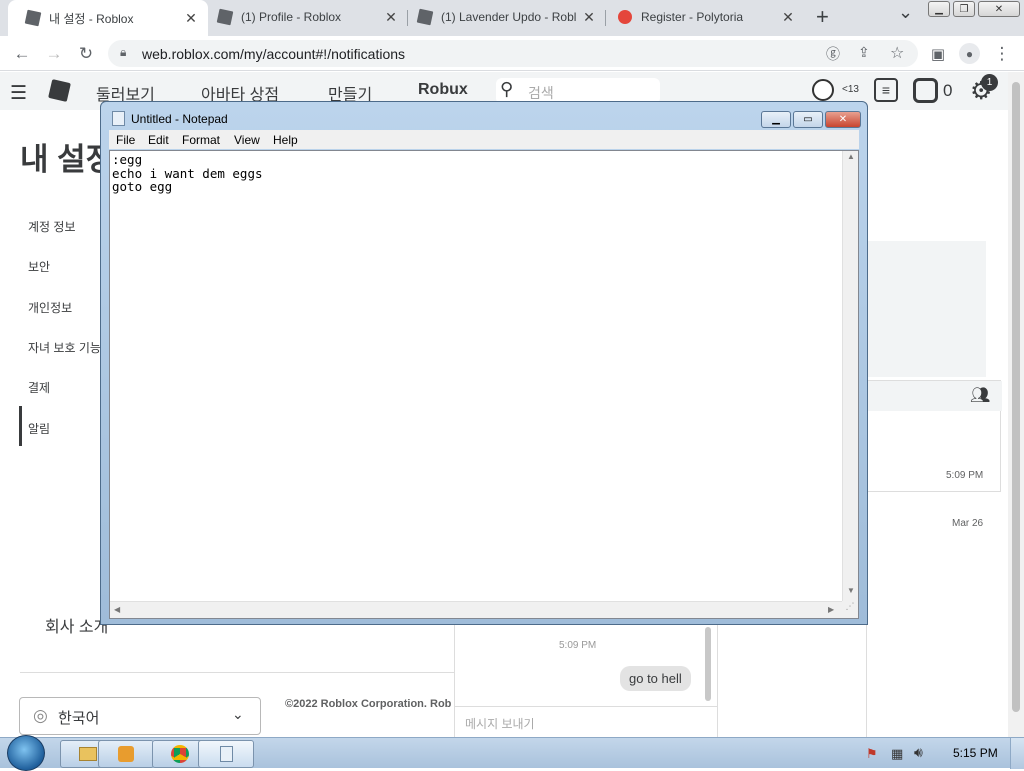 Image resolution: width=1024 pixels, height=771 pixels. I want to click on footer-divider, so click(237, 672).